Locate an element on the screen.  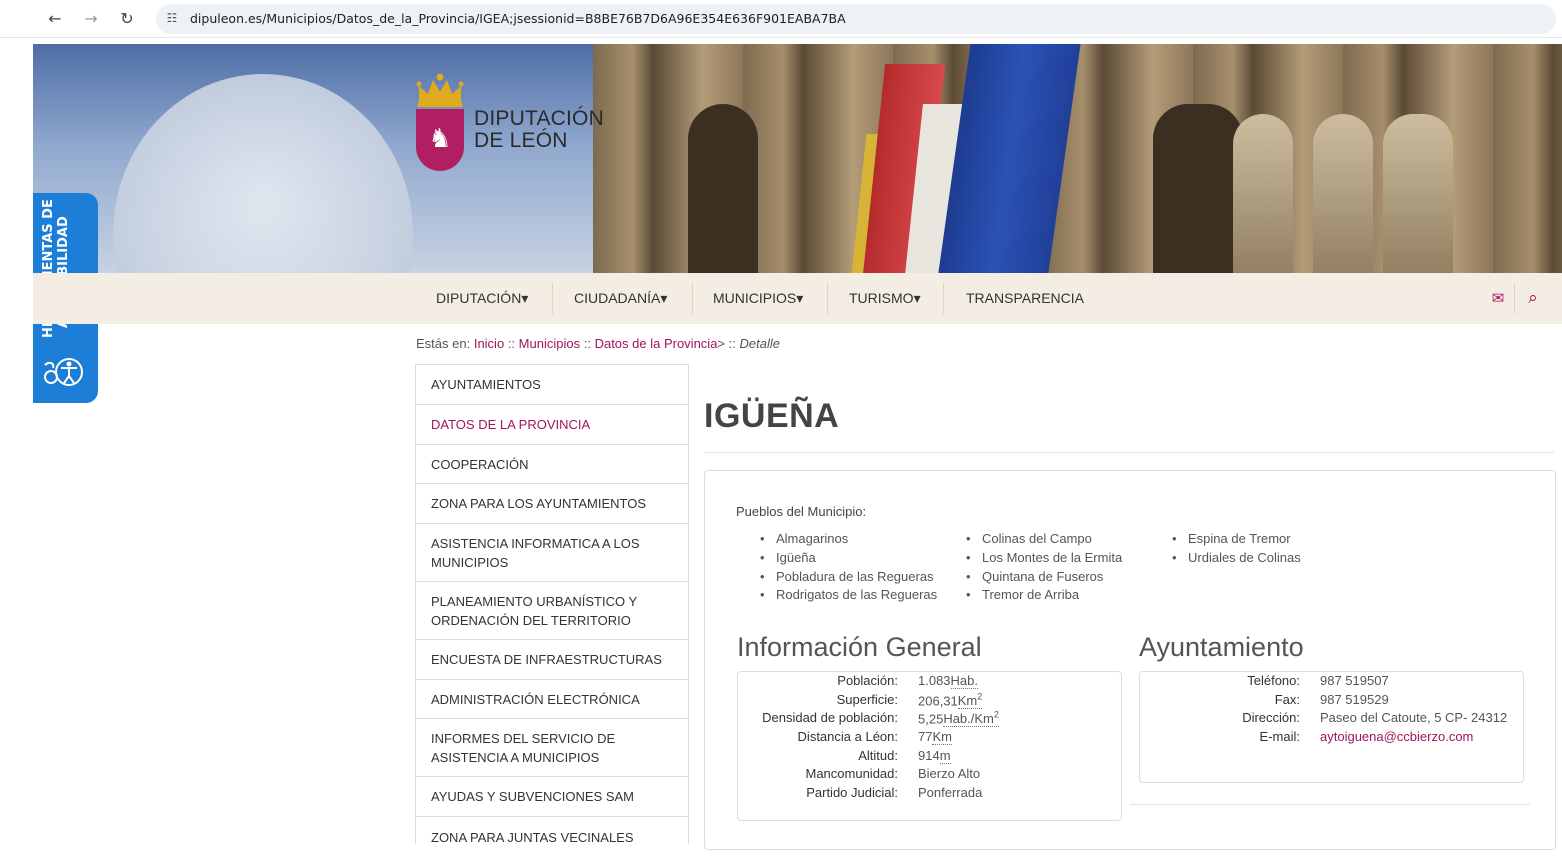
info-number: 77 is located at coordinates (925, 736).